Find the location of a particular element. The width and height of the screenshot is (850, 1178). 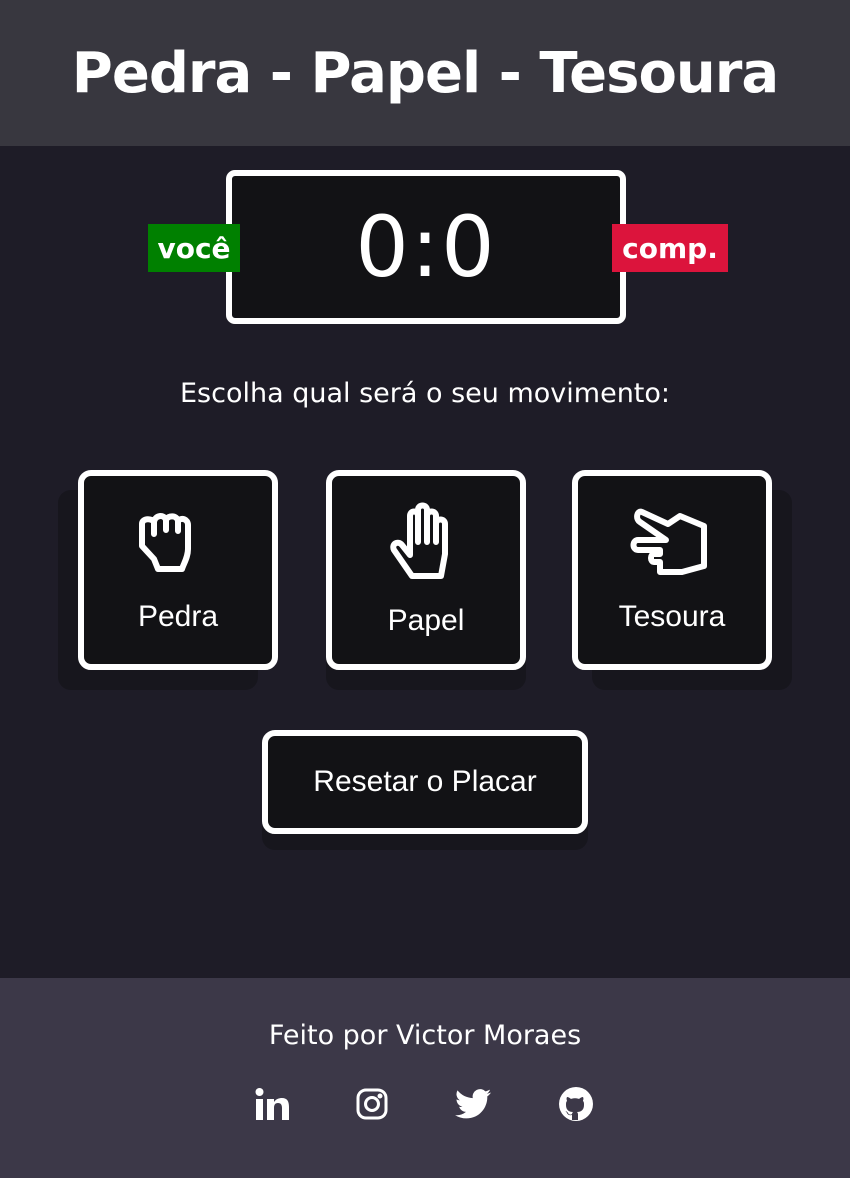

computer-label: comp. is located at coordinates (670, 248).